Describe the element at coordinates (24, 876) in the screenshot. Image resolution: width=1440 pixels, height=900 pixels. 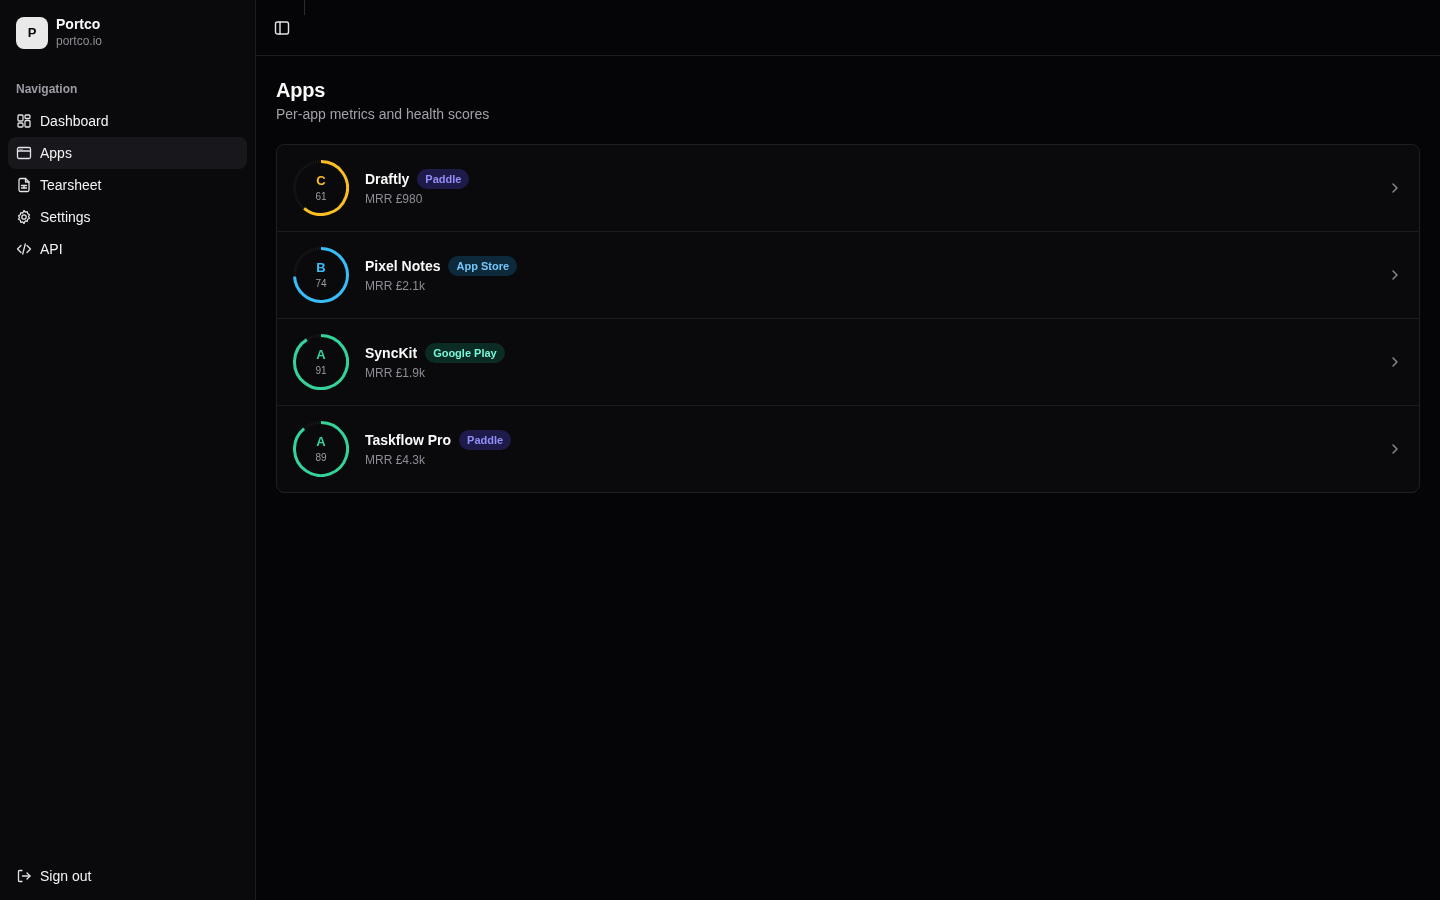
I see `sign-out-icon` at that location.